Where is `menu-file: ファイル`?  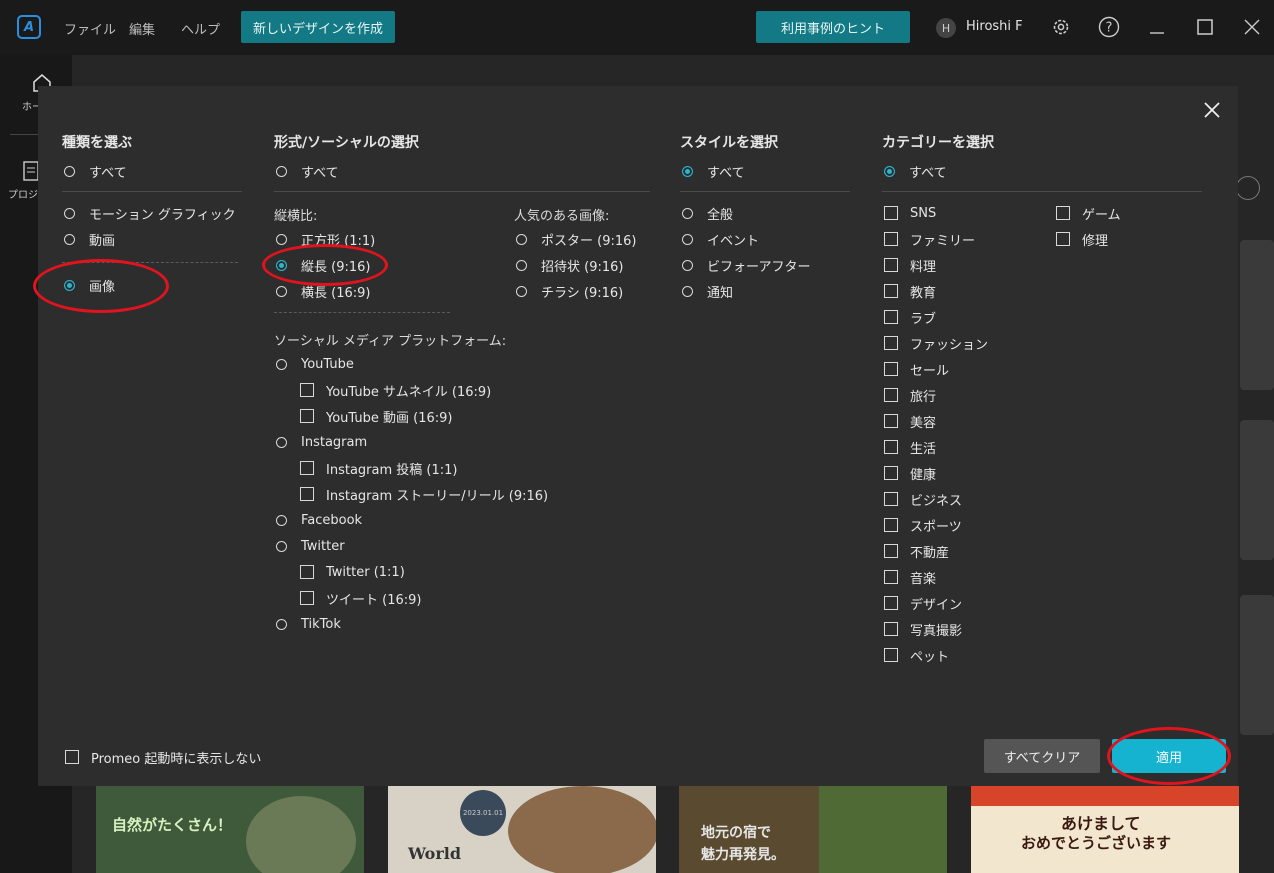 menu-file: ファイル is located at coordinates (90, 28).